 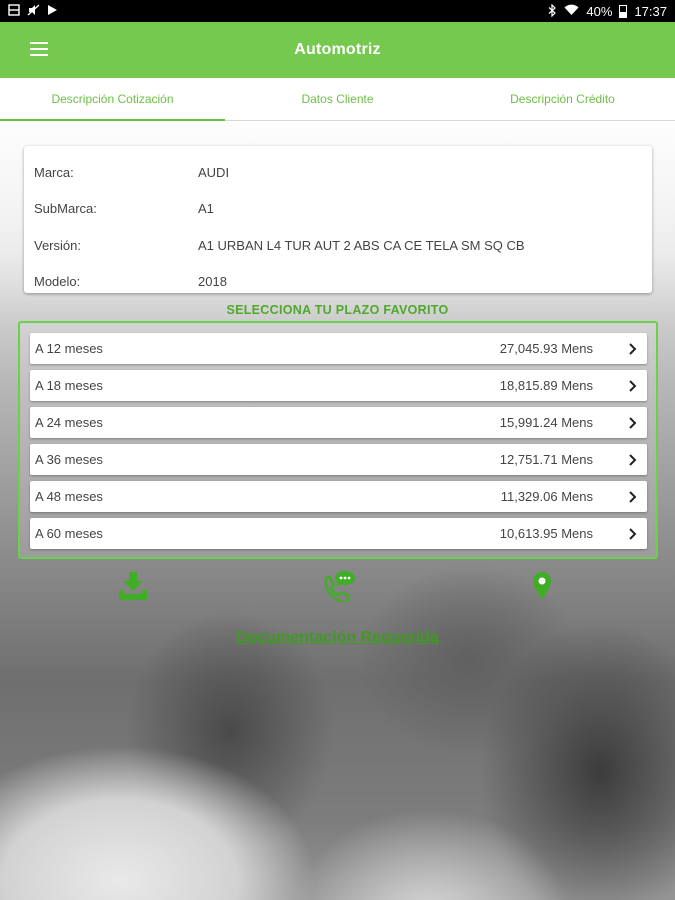 I want to click on bluetooth-icon, so click(x=552, y=11).